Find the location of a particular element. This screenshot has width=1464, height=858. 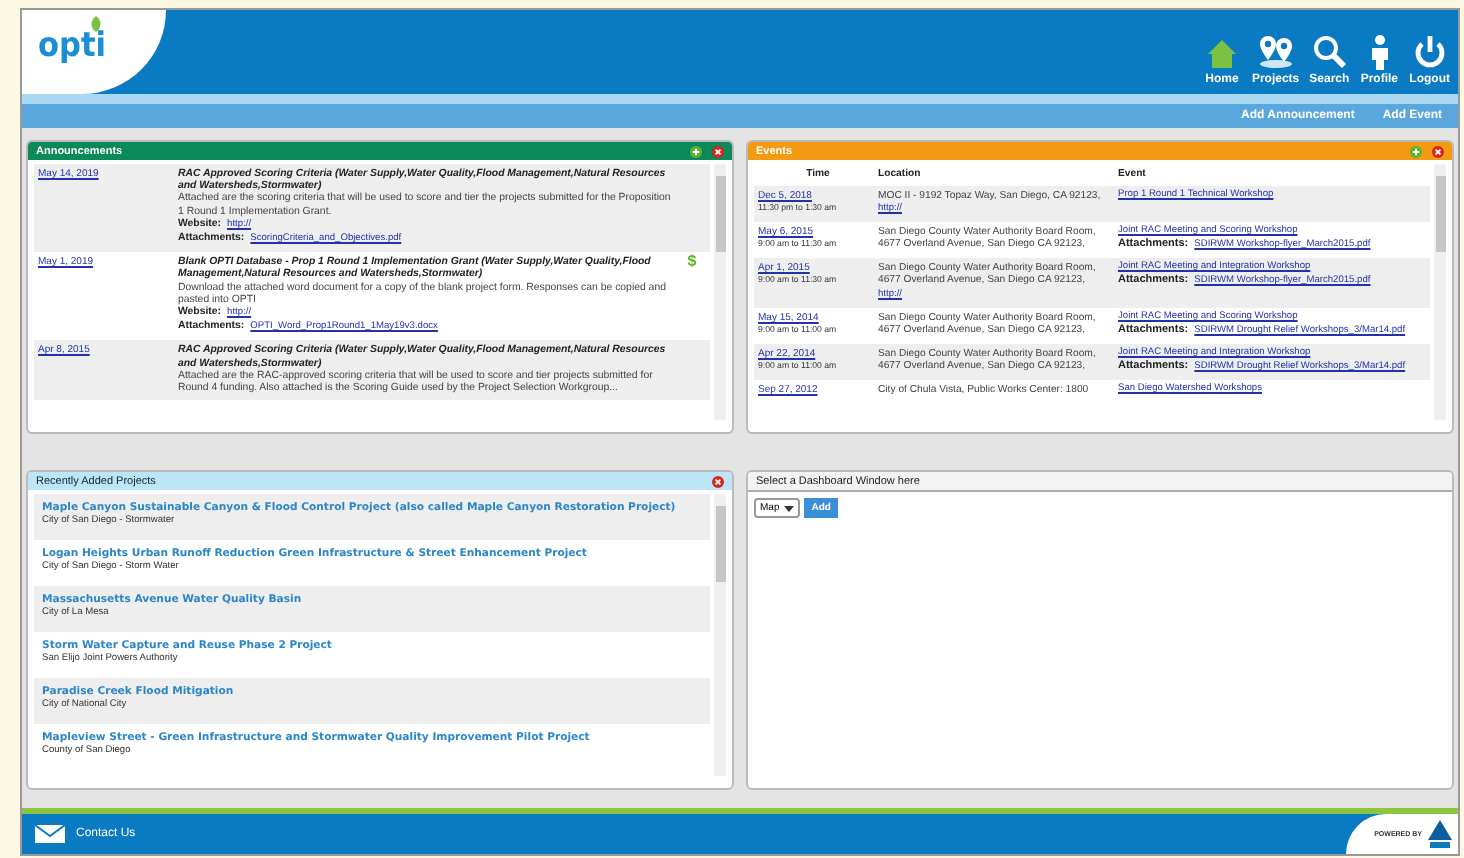

power-icon is located at coordinates (1429, 52).